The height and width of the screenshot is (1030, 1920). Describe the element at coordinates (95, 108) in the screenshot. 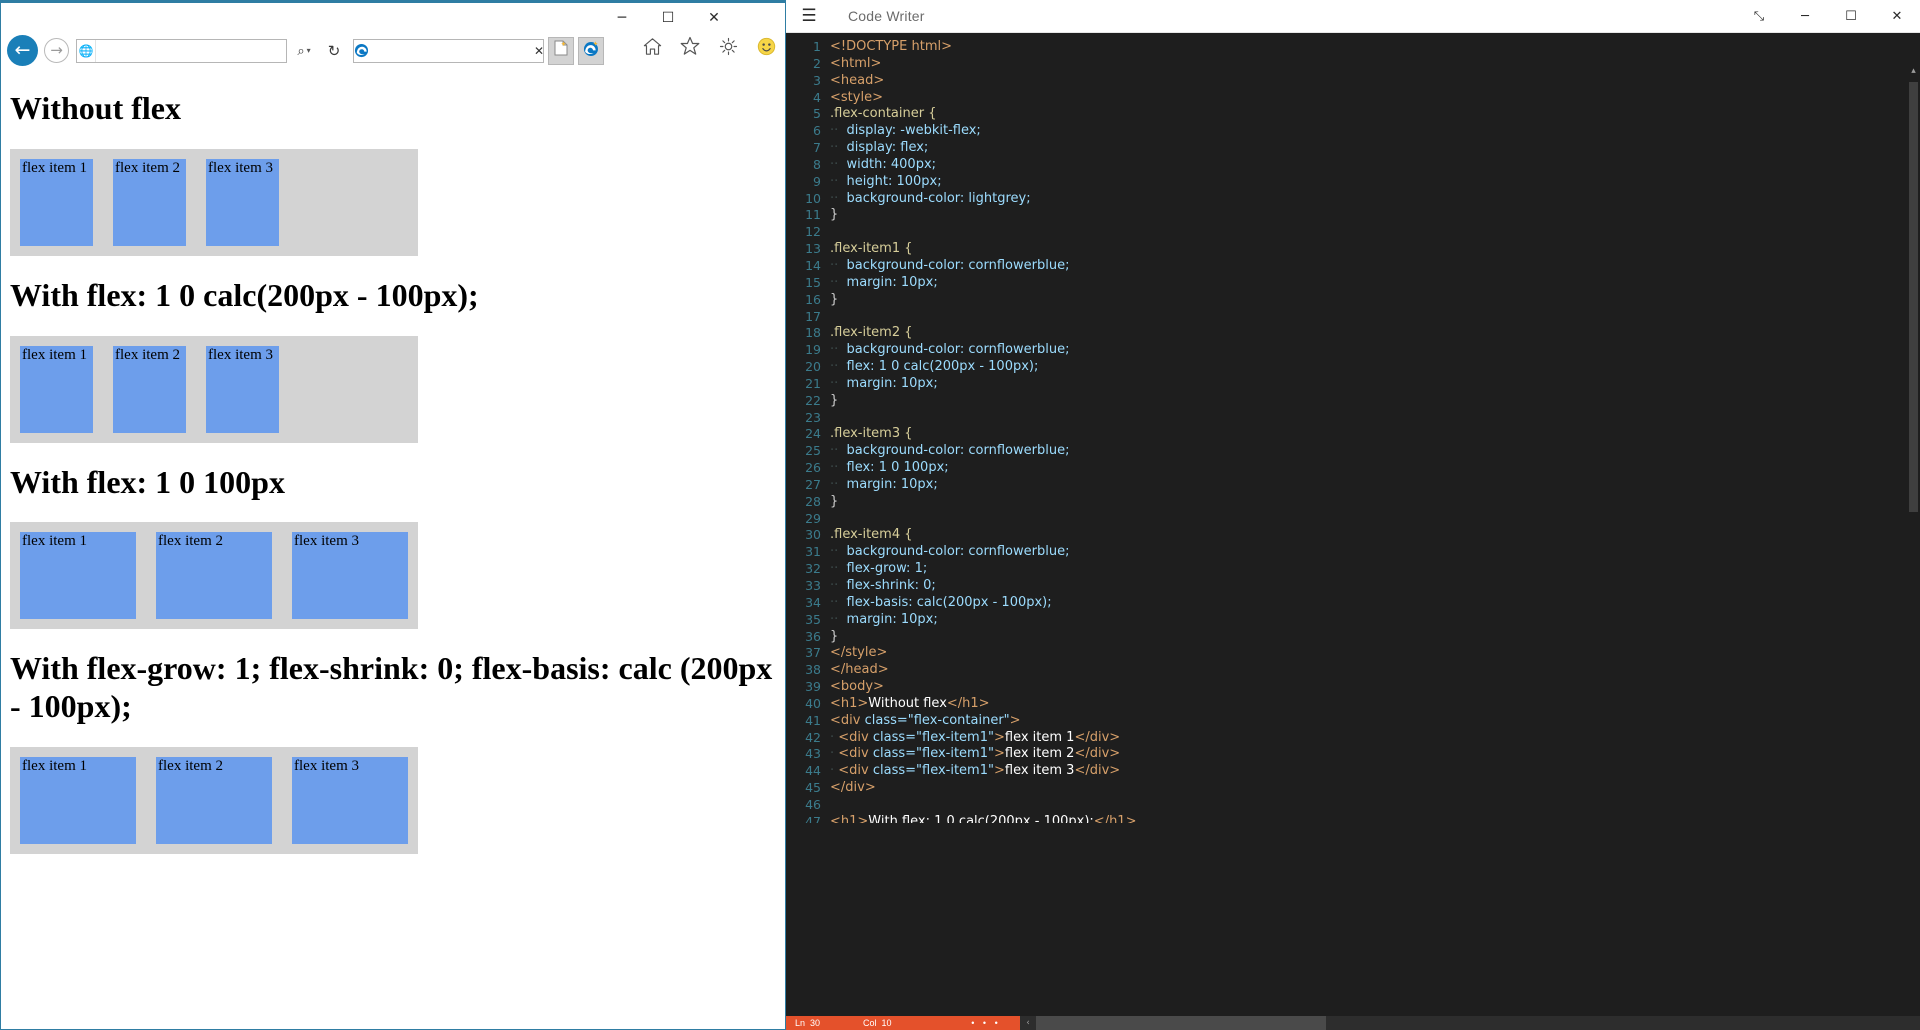

I see `page-heading: Without flex` at that location.